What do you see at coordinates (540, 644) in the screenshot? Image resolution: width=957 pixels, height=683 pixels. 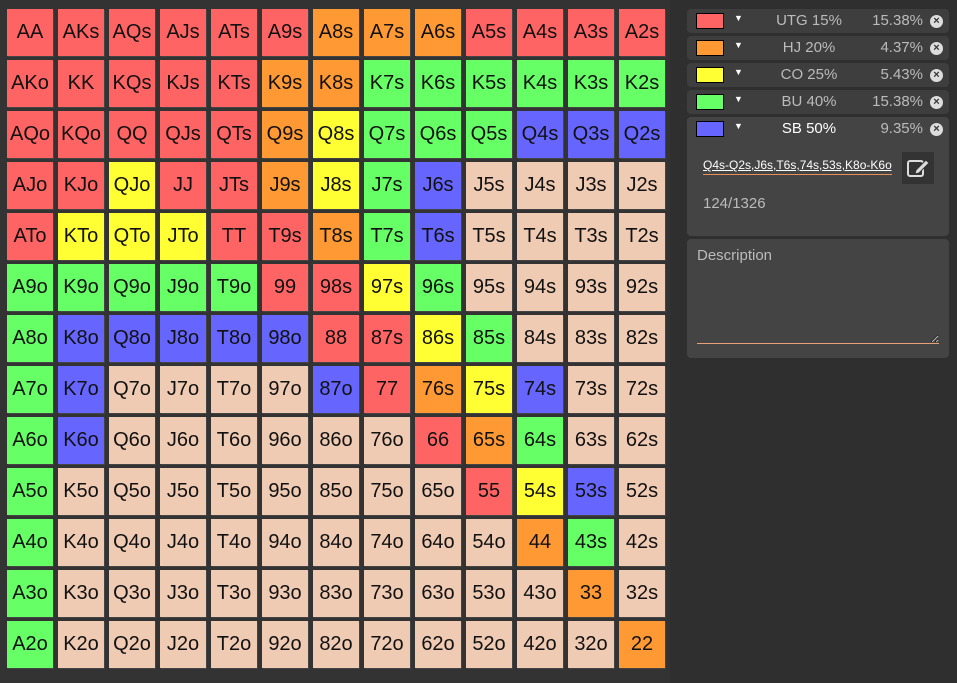 I see `hand-cell: 42o` at bounding box center [540, 644].